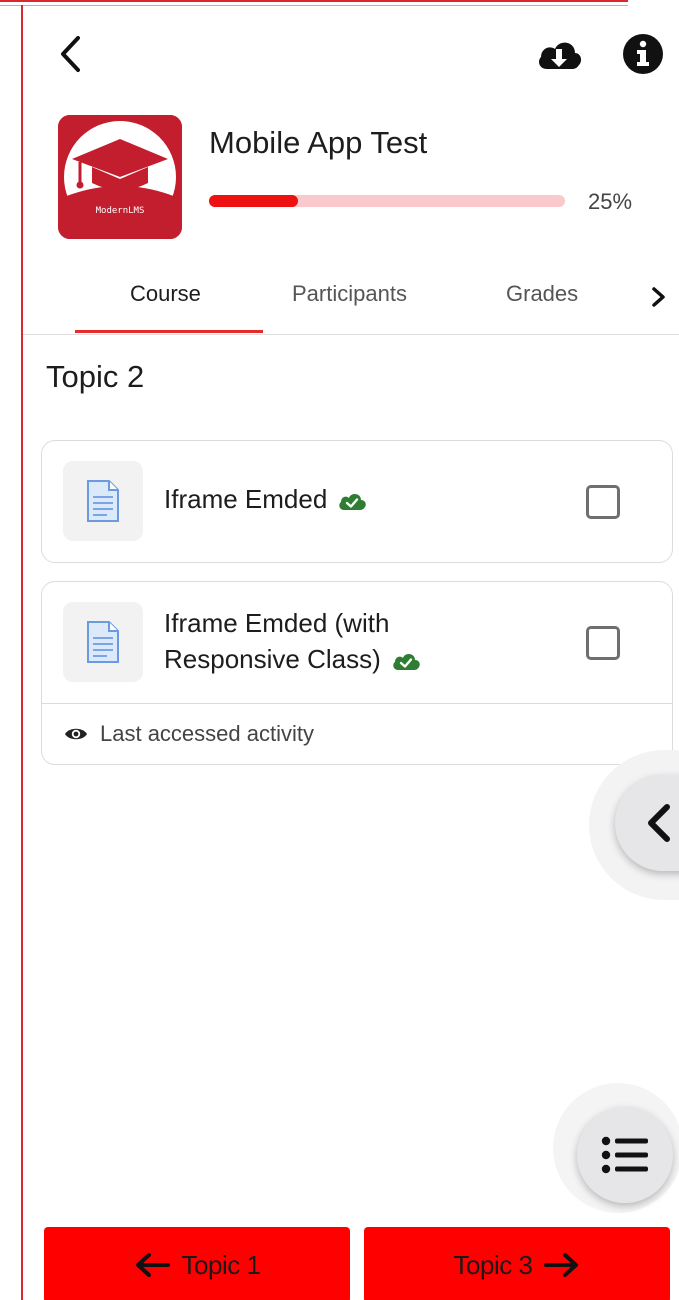  I want to click on activity-name: Iframe Emded (with Responsive Class), so click(277, 641).